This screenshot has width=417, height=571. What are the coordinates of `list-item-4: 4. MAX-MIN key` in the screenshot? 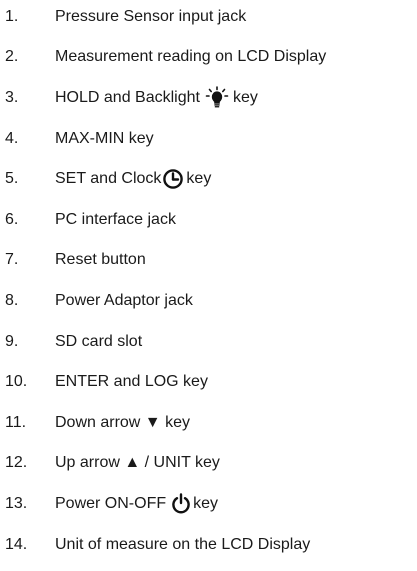 It's located at (77, 139).